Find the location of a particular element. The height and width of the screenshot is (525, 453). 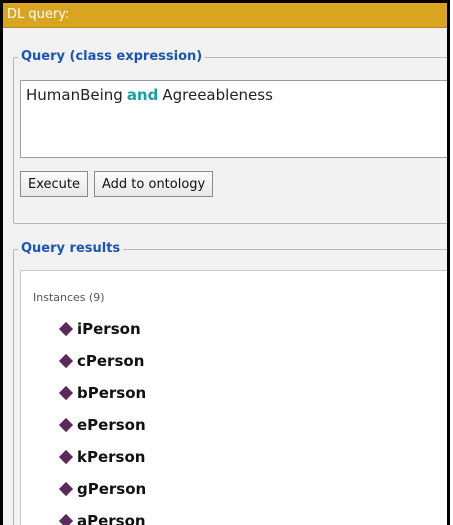

instances-section-label: Instances (9) is located at coordinates (69, 297).